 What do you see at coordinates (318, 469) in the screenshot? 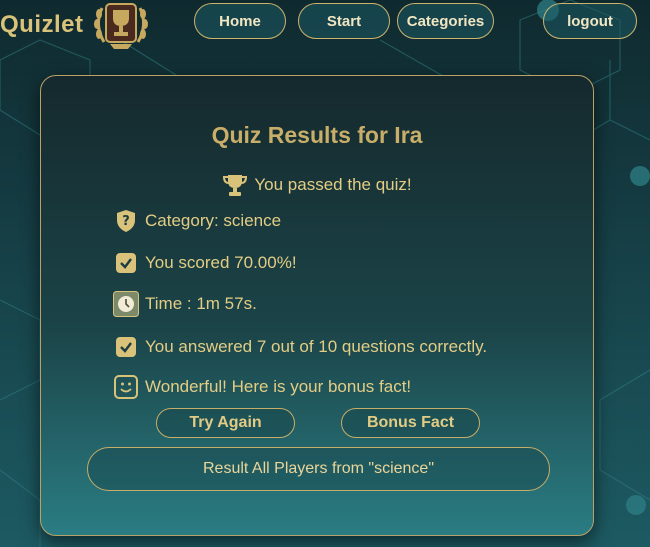
I see `all-players-results-button: Result All Players from "science"` at bounding box center [318, 469].